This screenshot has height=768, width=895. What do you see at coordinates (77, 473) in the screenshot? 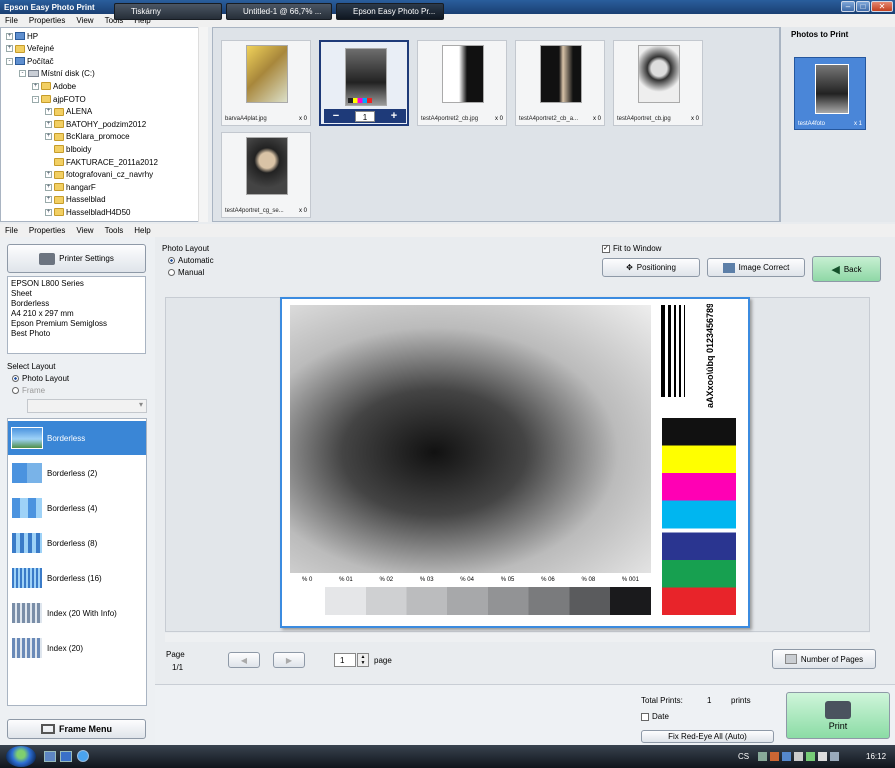
I see `layout-item: Borderless (2)` at bounding box center [77, 473].